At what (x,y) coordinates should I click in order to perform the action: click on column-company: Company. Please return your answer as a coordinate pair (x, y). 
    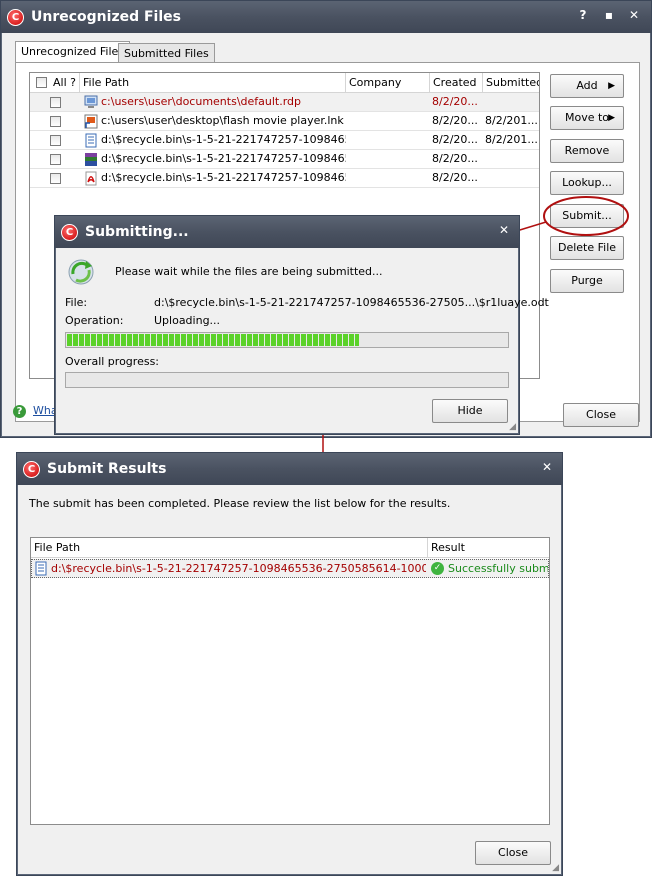
    Looking at the image, I should click on (388, 83).